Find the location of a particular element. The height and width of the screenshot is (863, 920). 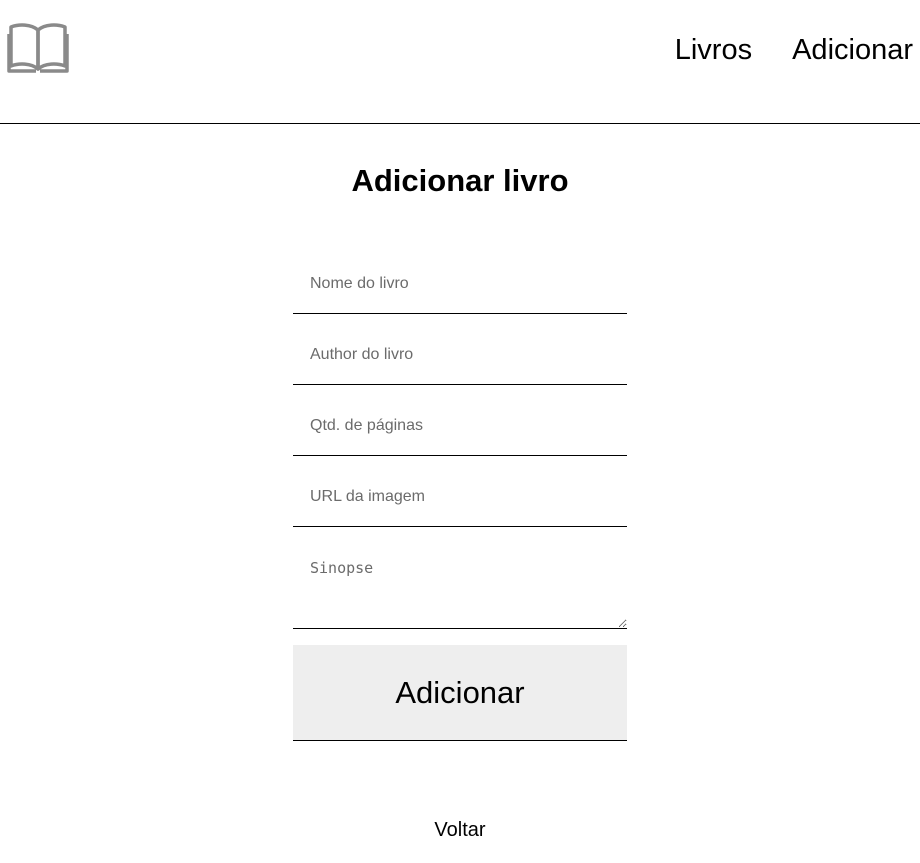

back-link: Voltar is located at coordinates (459, 830).